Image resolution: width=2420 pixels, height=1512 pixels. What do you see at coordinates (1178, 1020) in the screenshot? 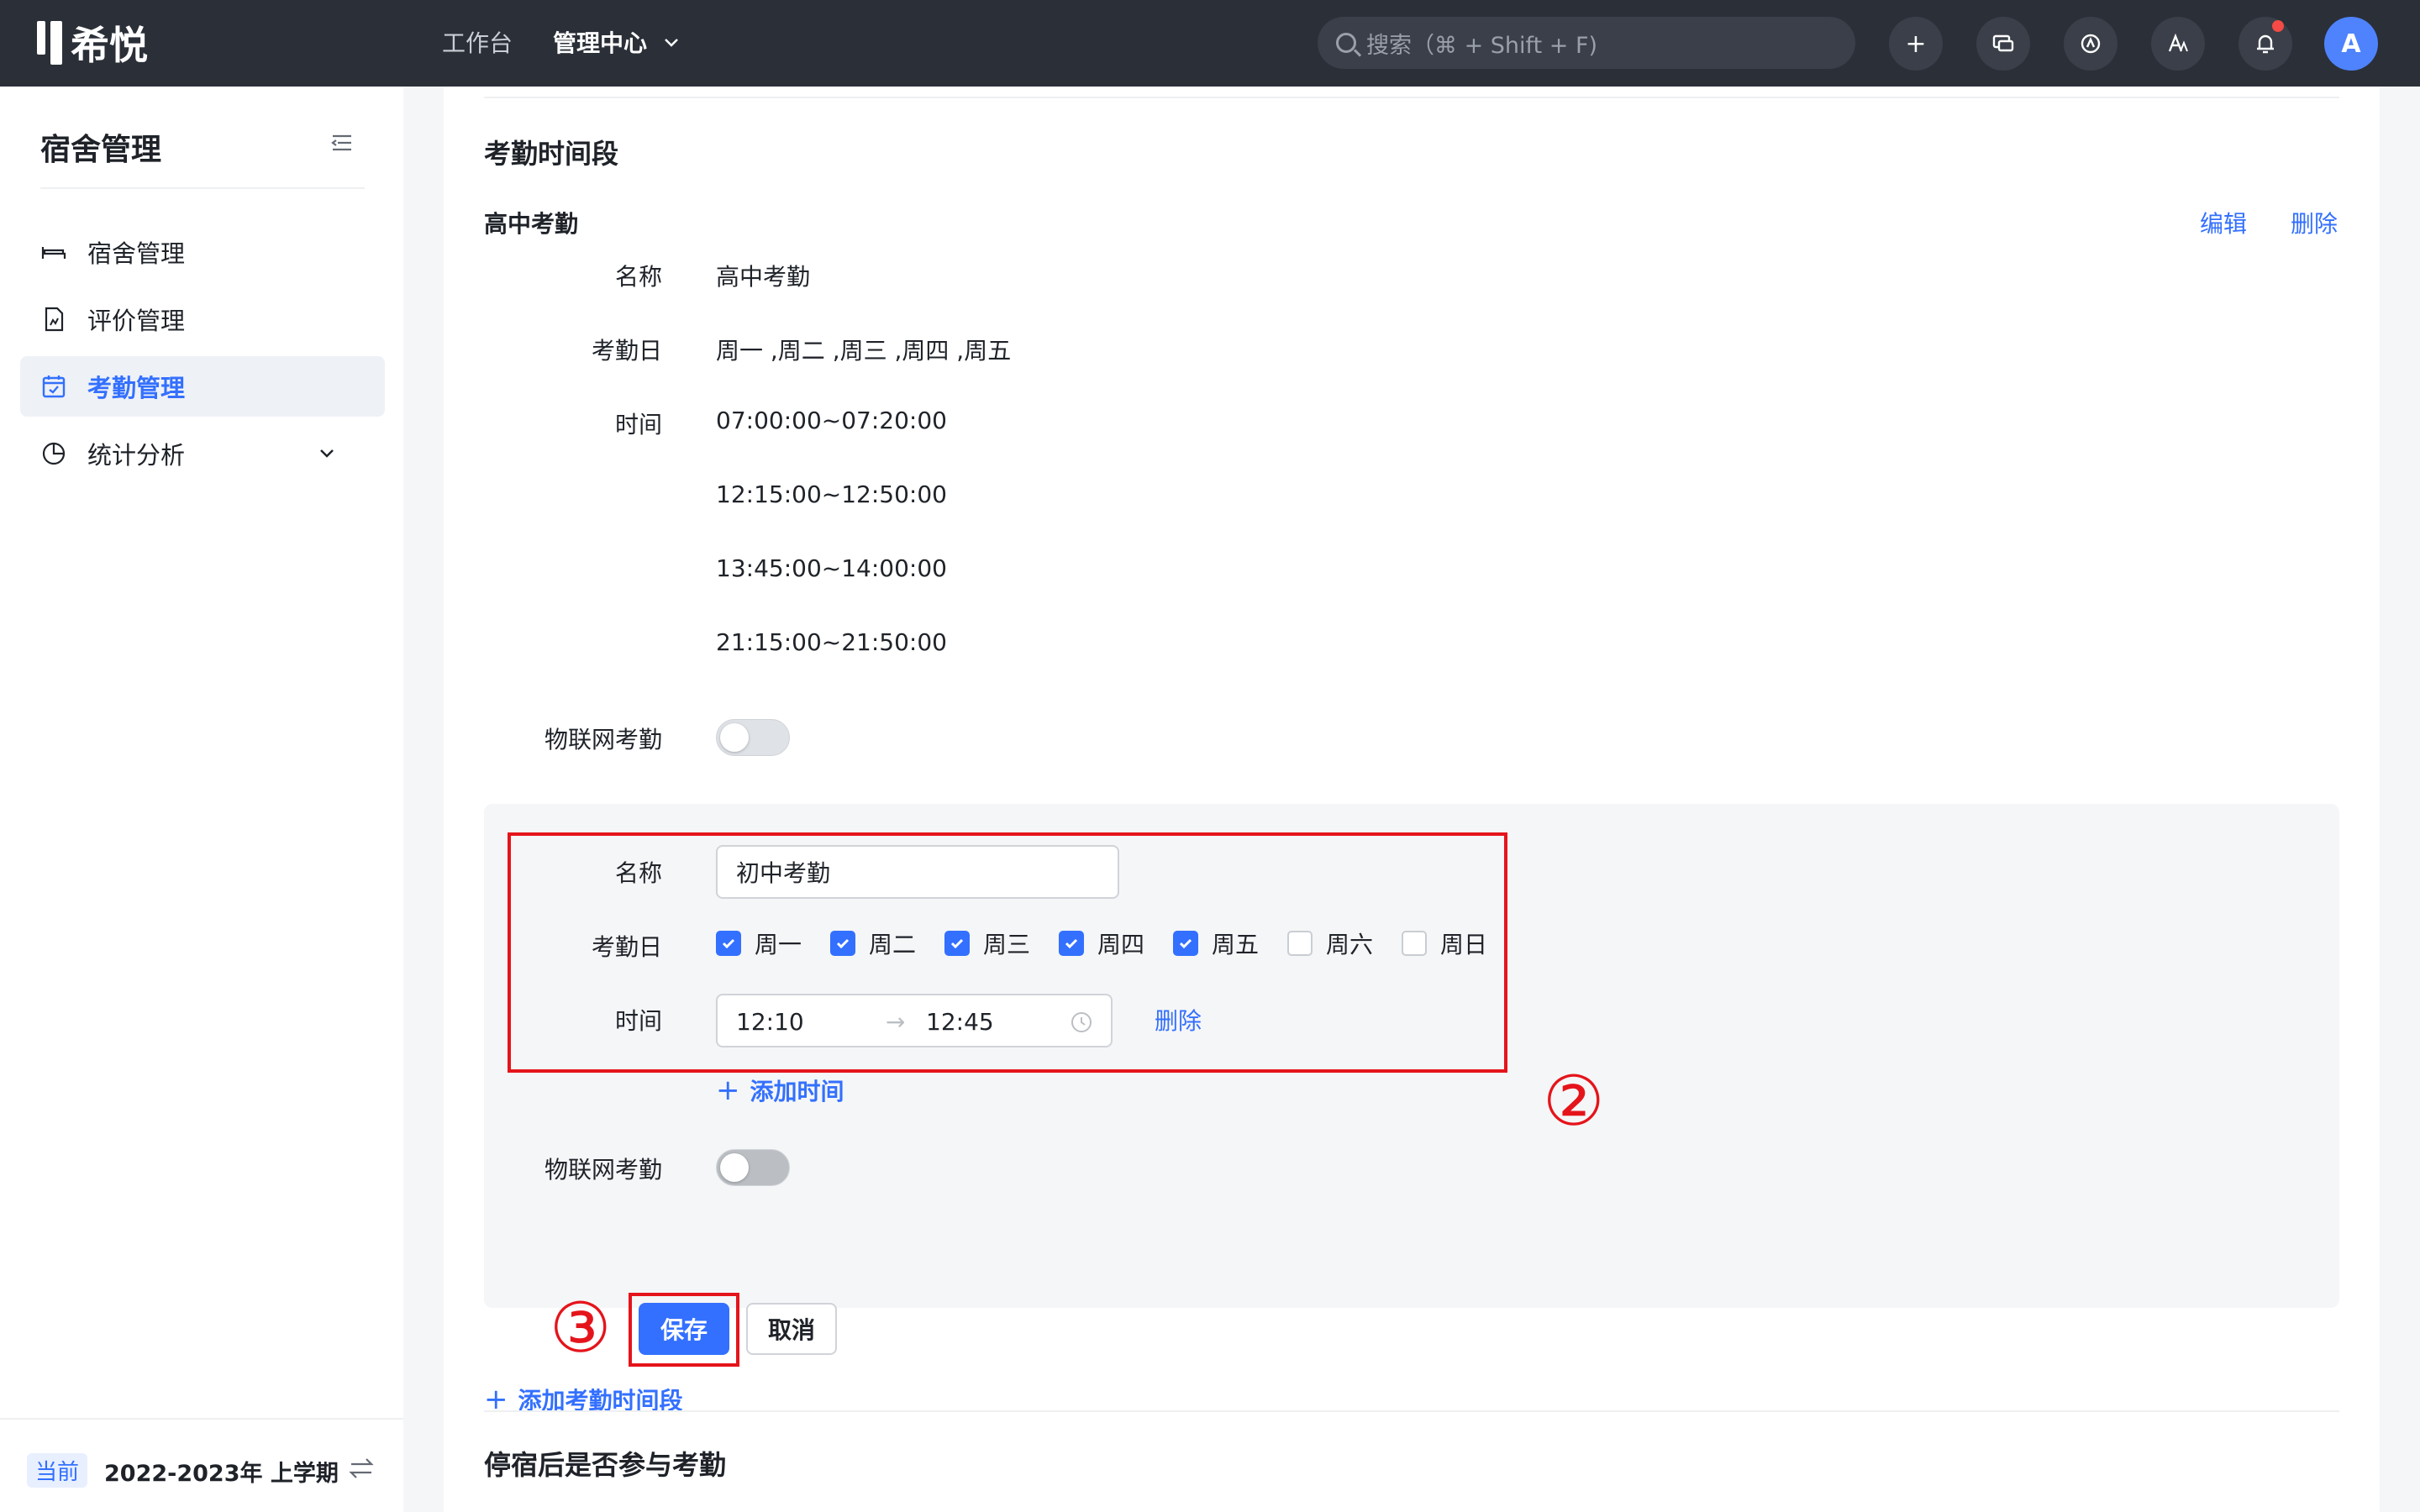
I see `delete-time-link: 删除` at bounding box center [1178, 1020].